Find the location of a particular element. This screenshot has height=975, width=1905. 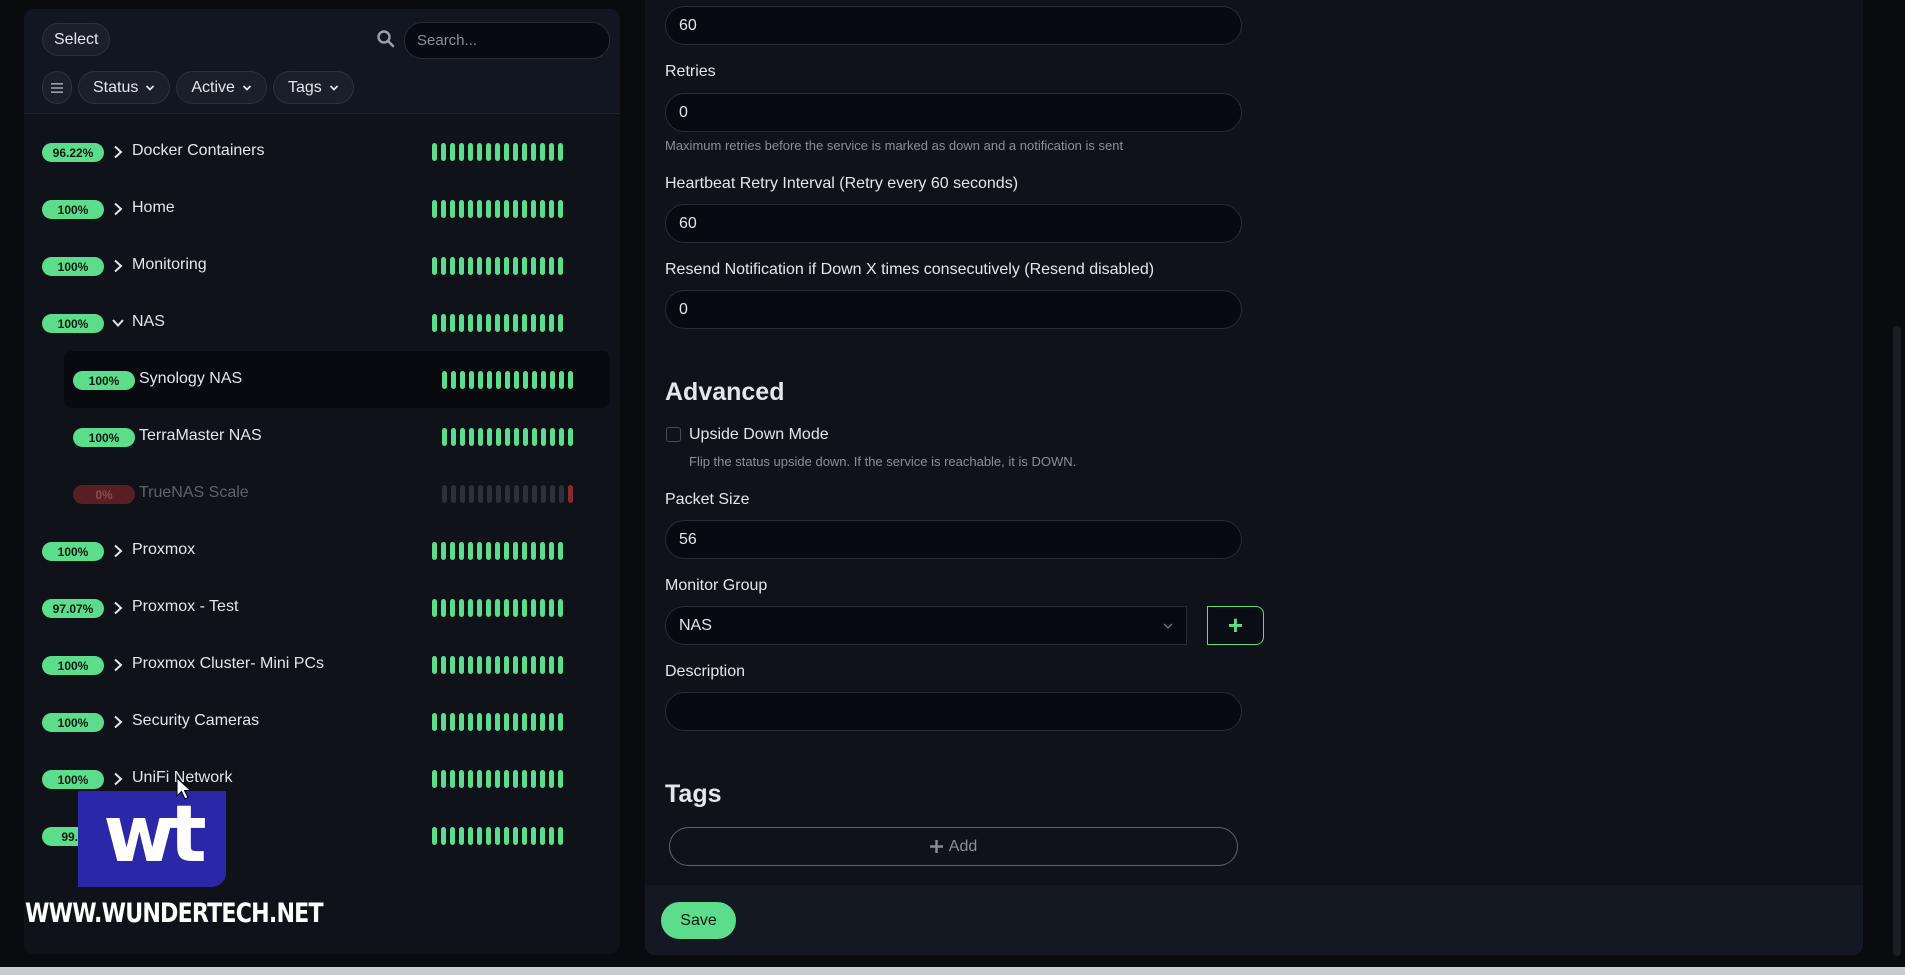

monitor-row: 100% Proxmox Cluster- Mini PCs is located at coordinates (322, 664).